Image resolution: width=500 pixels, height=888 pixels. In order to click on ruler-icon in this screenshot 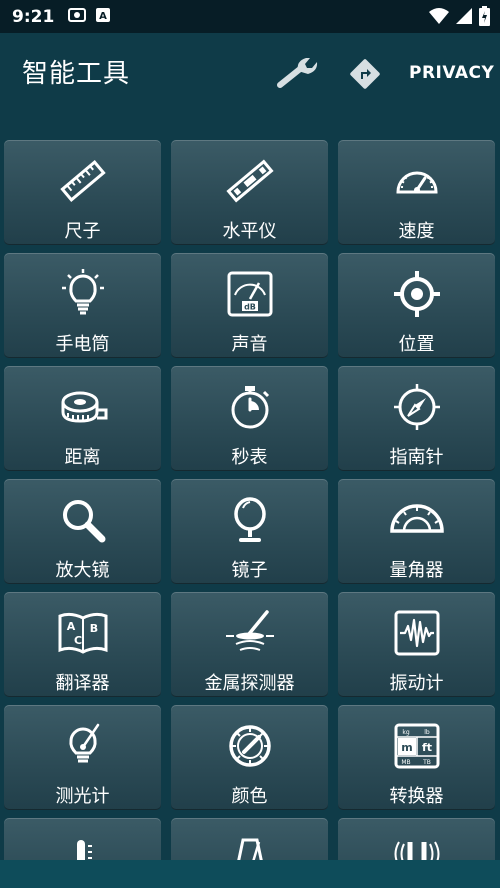, I will do `click(82, 181)`.